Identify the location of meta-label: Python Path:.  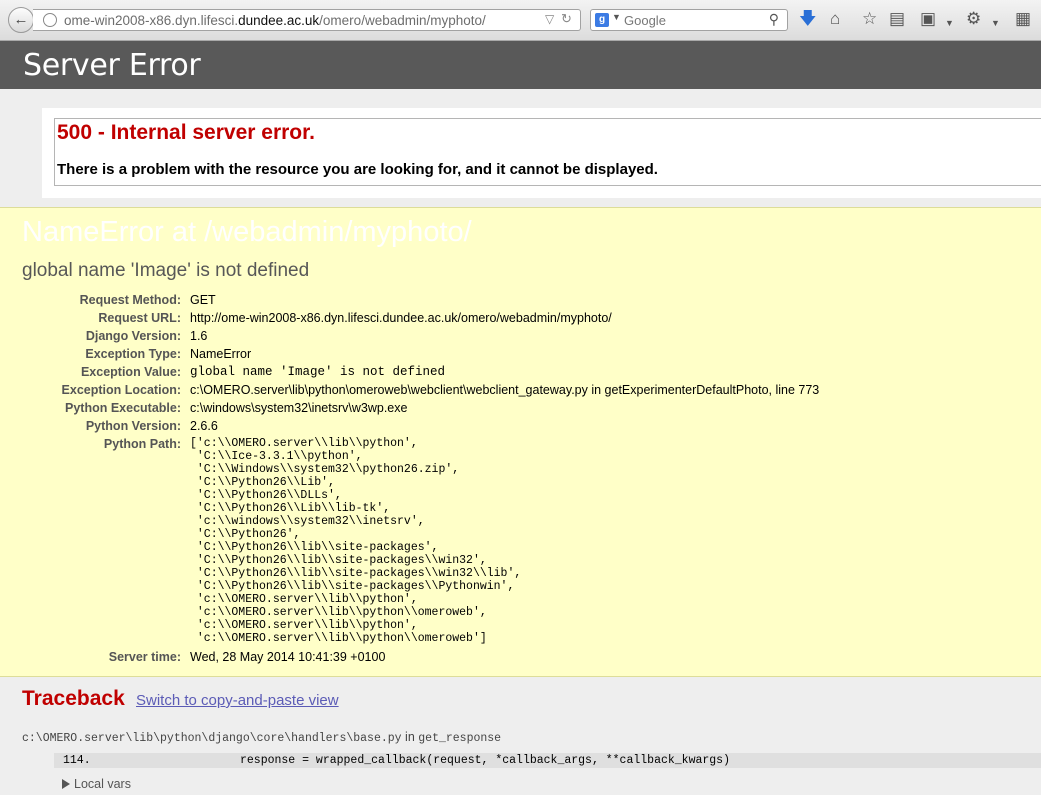
(142, 444).